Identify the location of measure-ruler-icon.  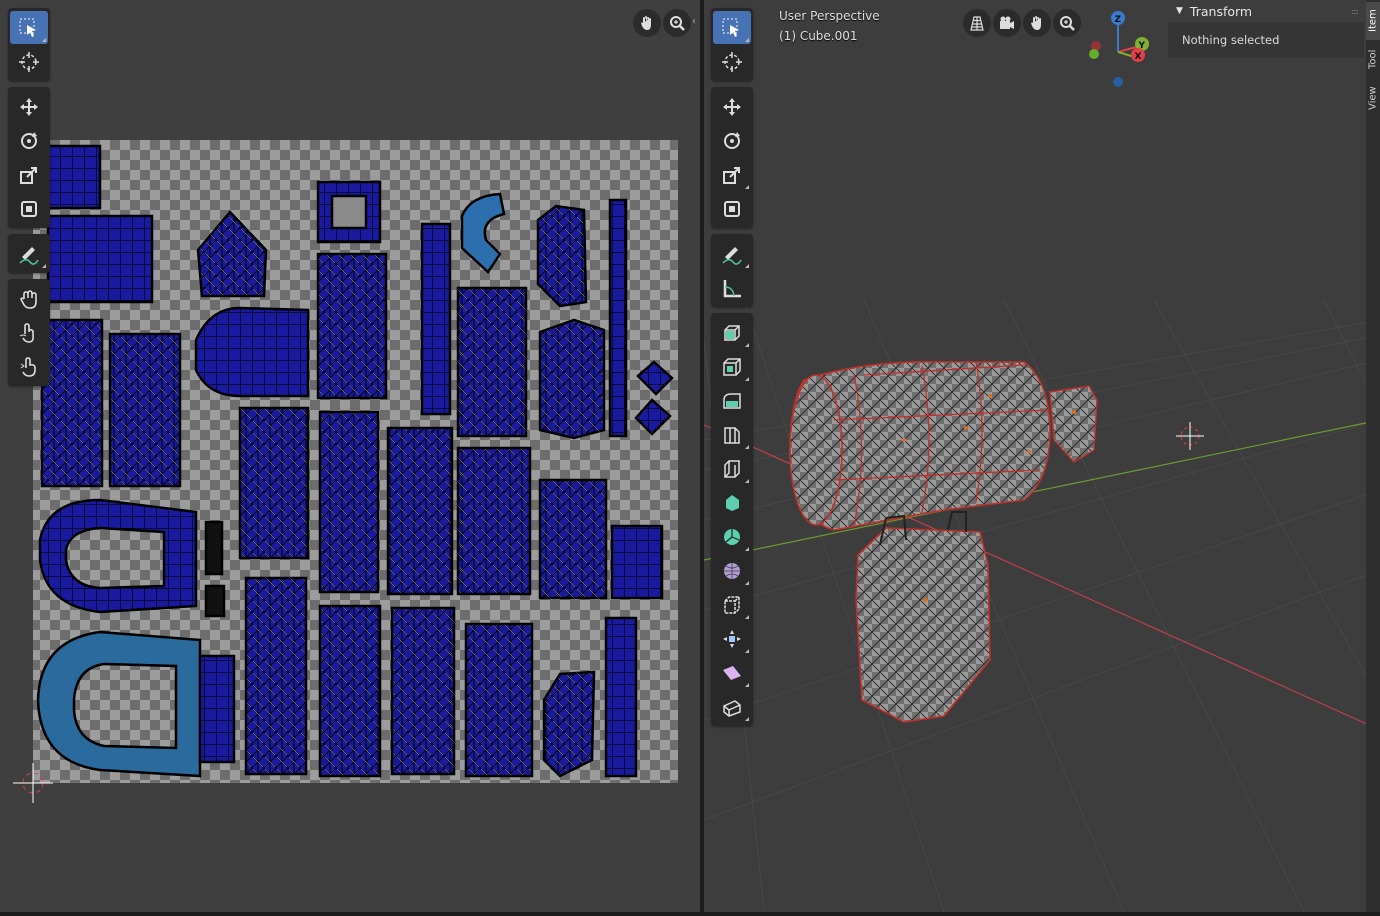
(732, 288).